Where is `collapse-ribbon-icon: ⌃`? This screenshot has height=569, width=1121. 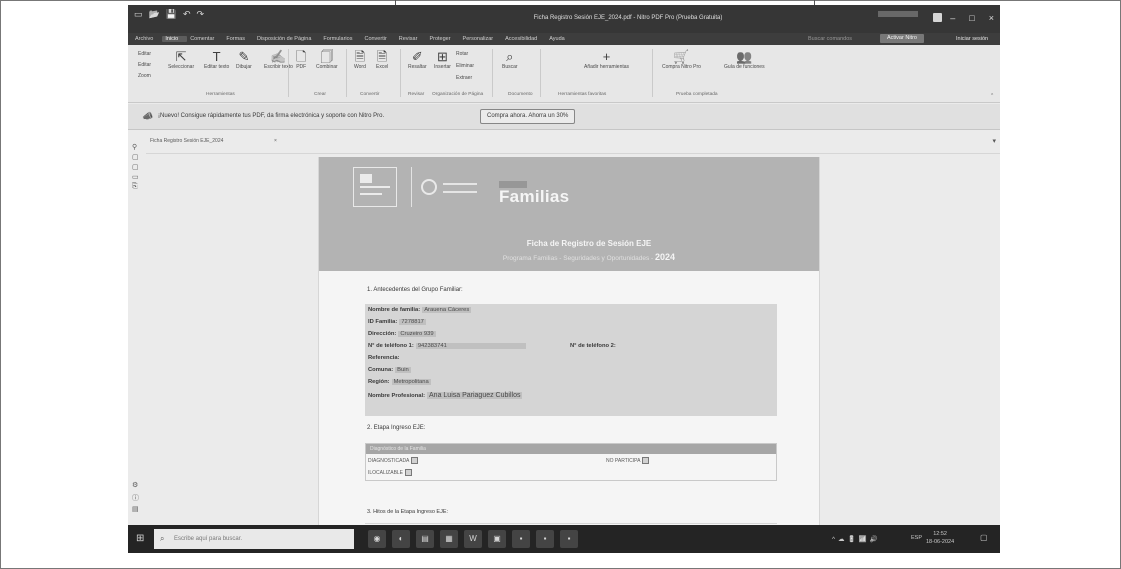
collapse-ribbon-icon: ⌃ is located at coordinates (992, 96).